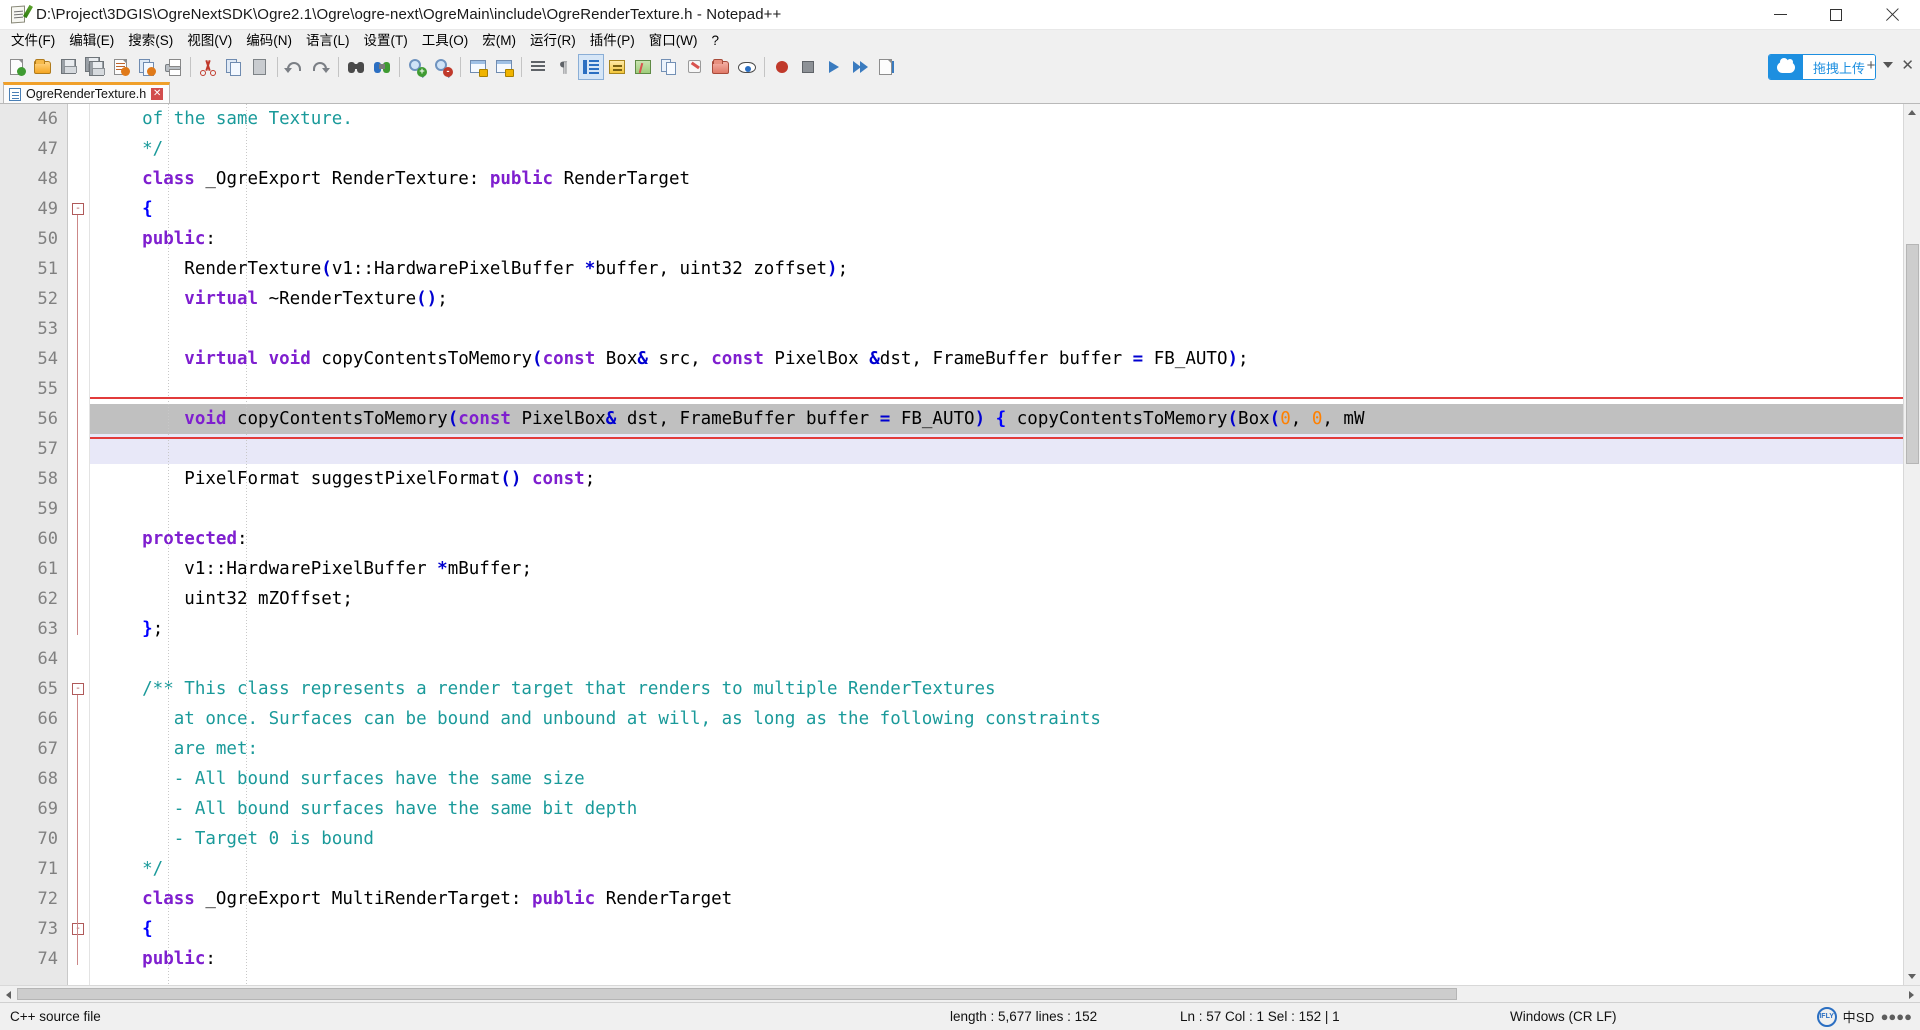  I want to click on tab-ogrerendertexture-h: OgreRenderTexture.h ✕, so click(87, 92).